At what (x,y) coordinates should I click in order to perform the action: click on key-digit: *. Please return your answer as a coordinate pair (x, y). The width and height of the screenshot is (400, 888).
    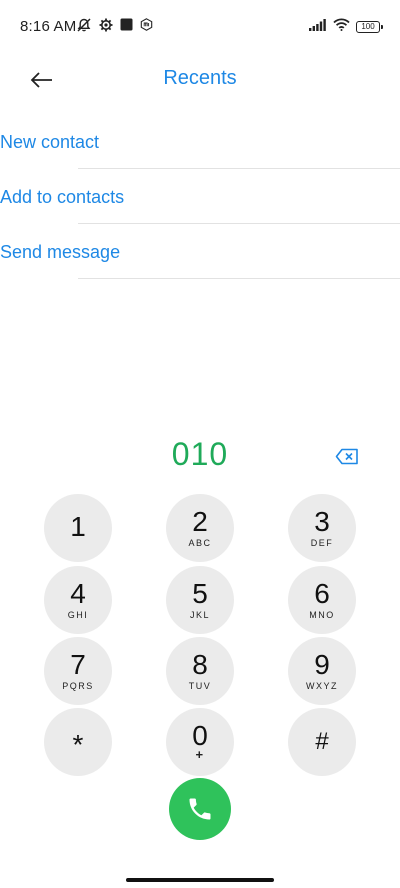
    Looking at the image, I should click on (78, 744).